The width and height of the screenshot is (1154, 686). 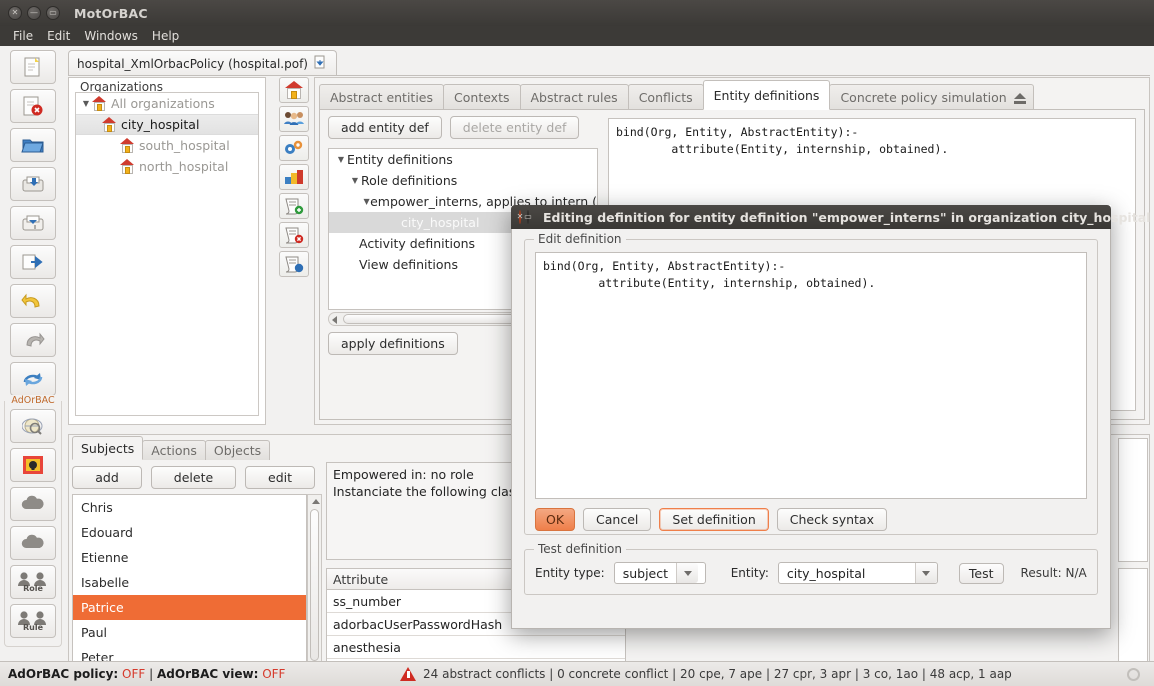 I want to click on maximize-window-button: ▭, so click(x=53, y=13).